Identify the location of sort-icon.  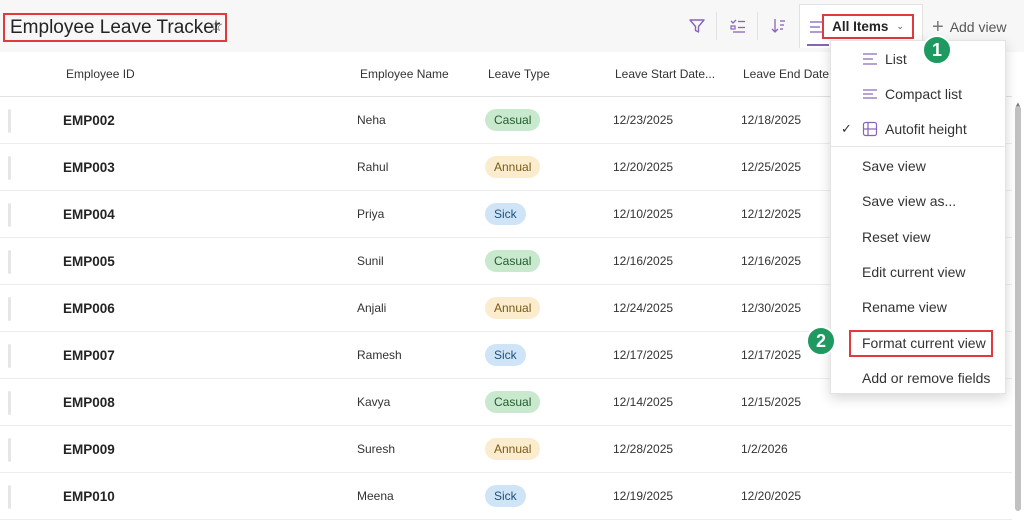
(778, 26).